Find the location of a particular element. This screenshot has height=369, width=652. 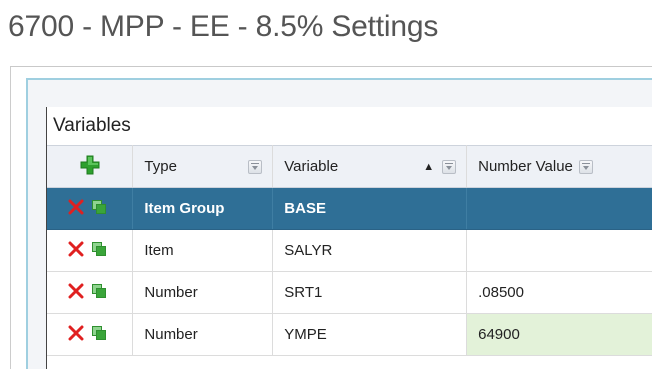

column-header-number-value: Number Value is located at coordinates (559, 166).